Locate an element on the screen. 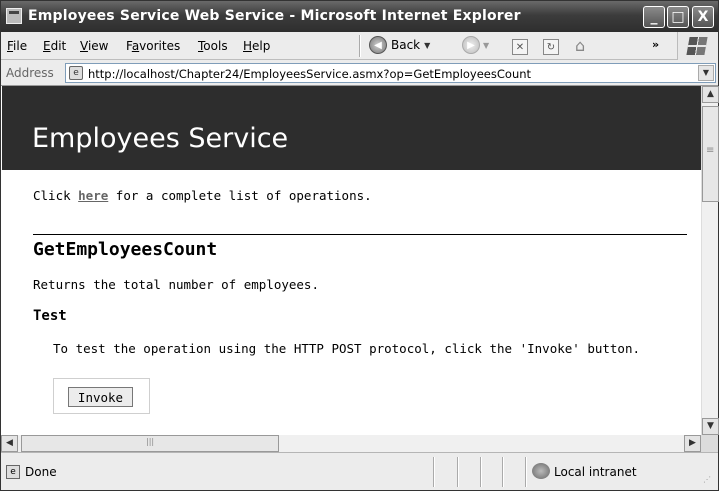 The width and height of the screenshot is (719, 491). menu-view: View is located at coordinates (94, 46).